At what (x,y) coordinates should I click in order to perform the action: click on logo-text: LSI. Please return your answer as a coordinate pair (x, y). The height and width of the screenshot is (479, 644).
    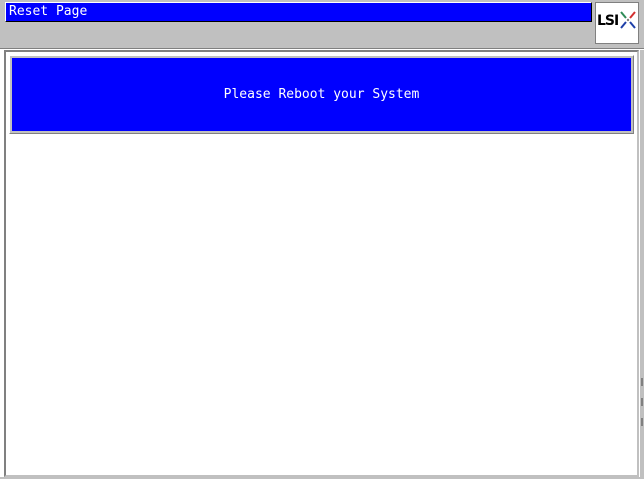
    Looking at the image, I should click on (608, 21).